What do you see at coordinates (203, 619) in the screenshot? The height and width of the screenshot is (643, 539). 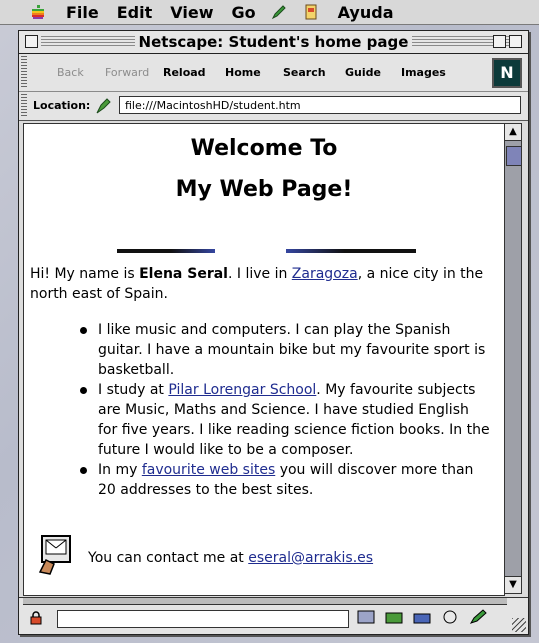 I see `status-message-field` at bounding box center [203, 619].